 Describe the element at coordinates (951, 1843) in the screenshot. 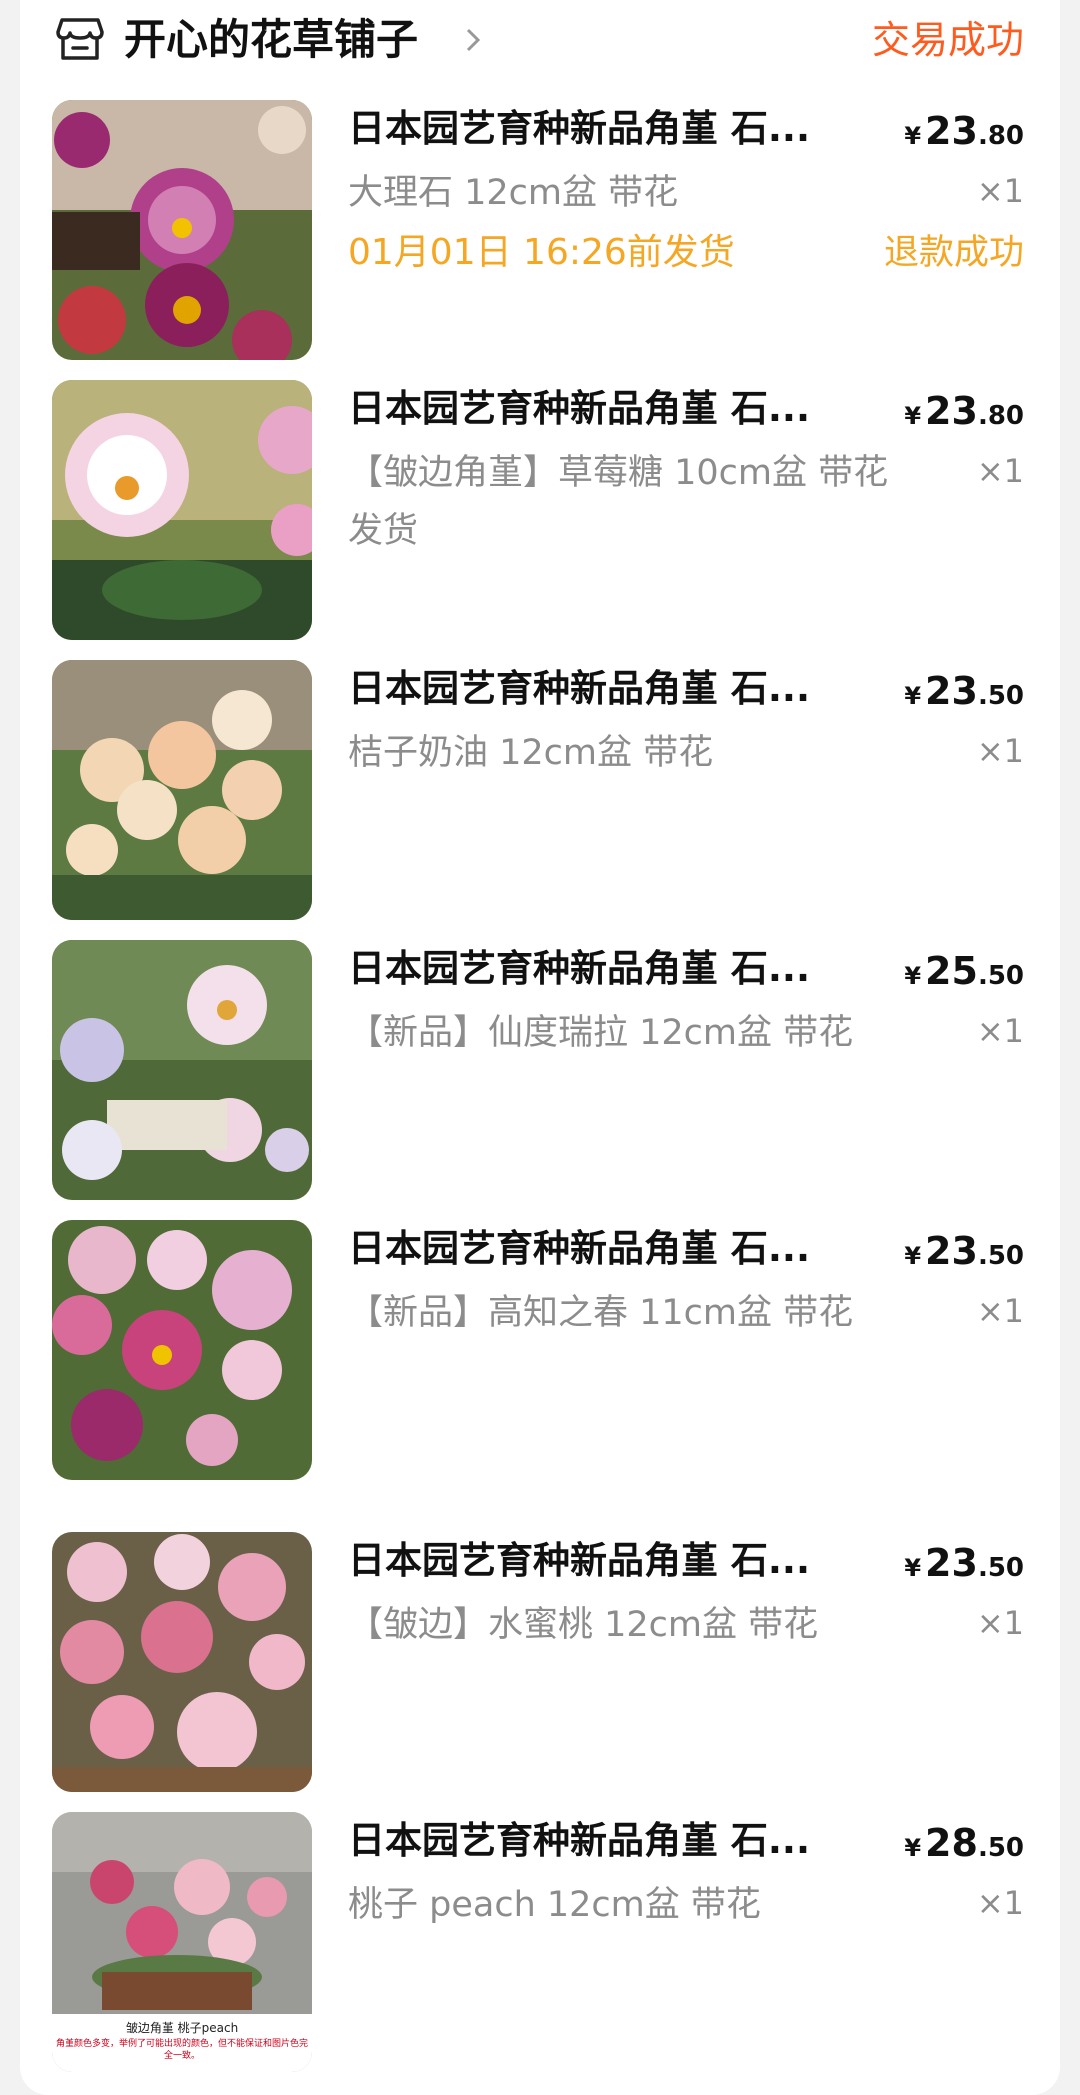

I see `price-integer: 28` at that location.